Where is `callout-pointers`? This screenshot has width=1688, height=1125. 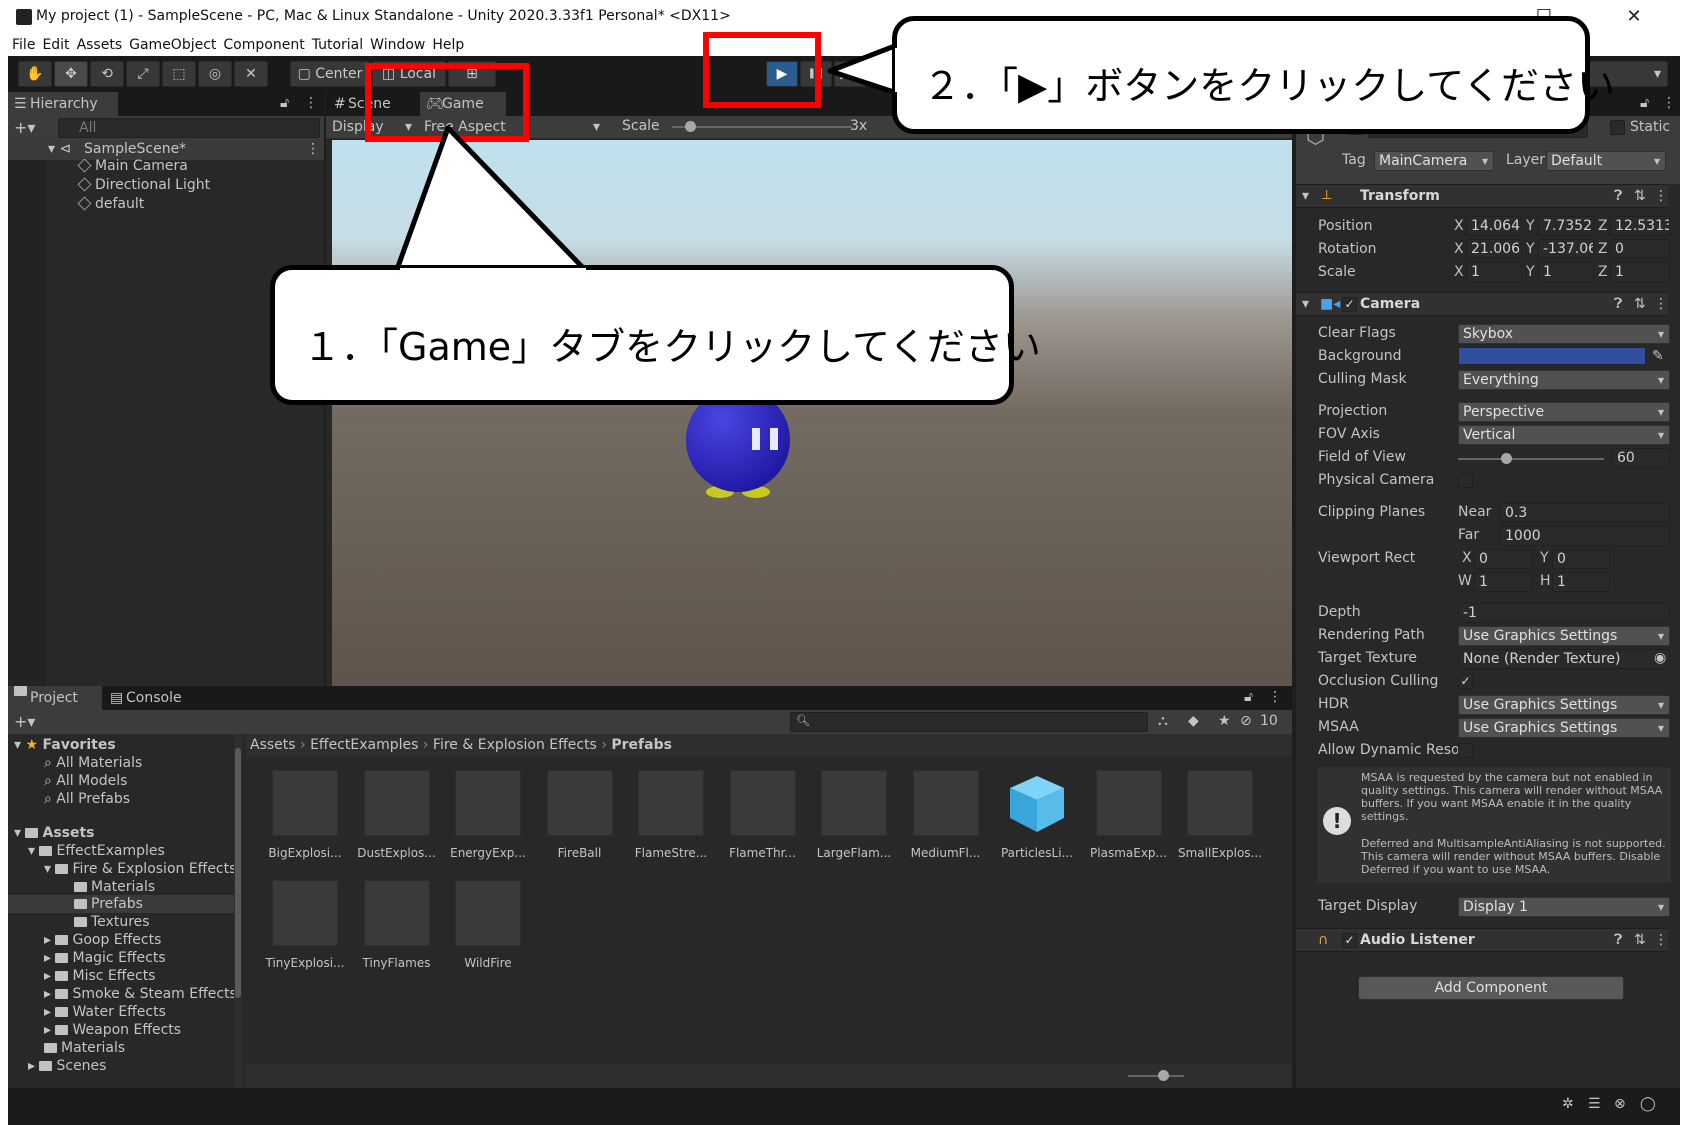 callout-pointers is located at coordinates (647, 159).